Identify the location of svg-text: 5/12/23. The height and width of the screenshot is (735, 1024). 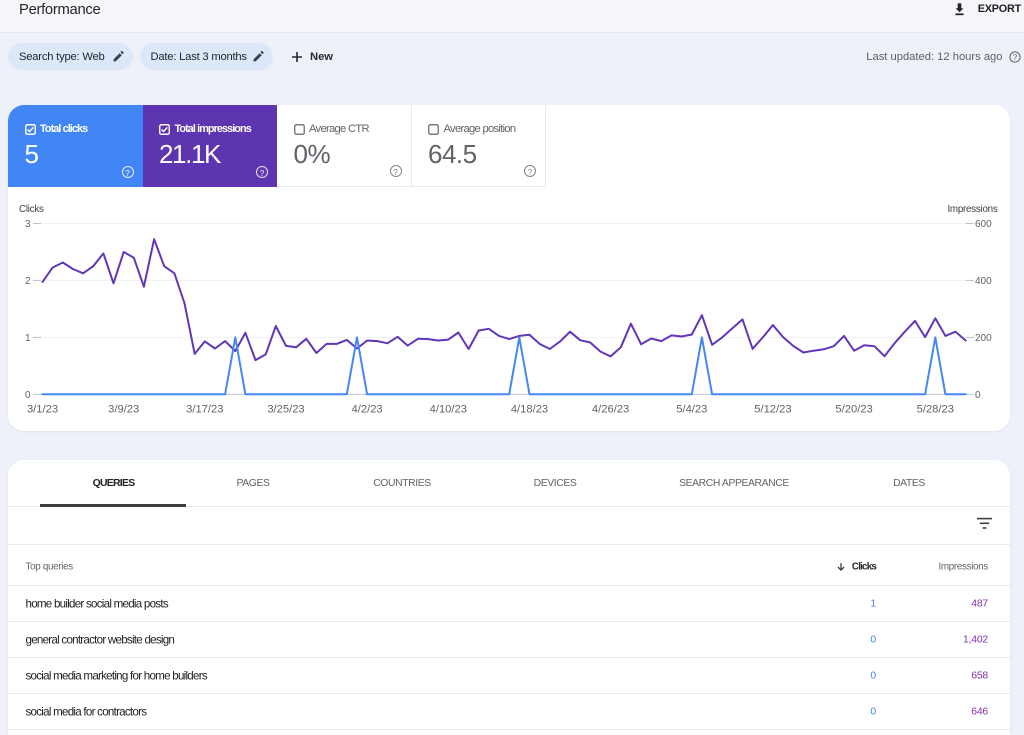
(772, 410).